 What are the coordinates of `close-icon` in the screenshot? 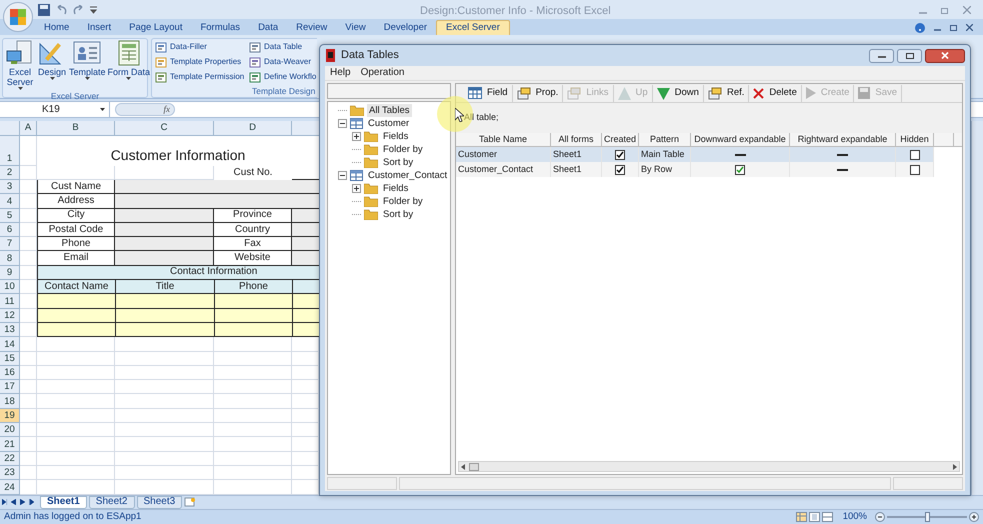 It's located at (969, 28).